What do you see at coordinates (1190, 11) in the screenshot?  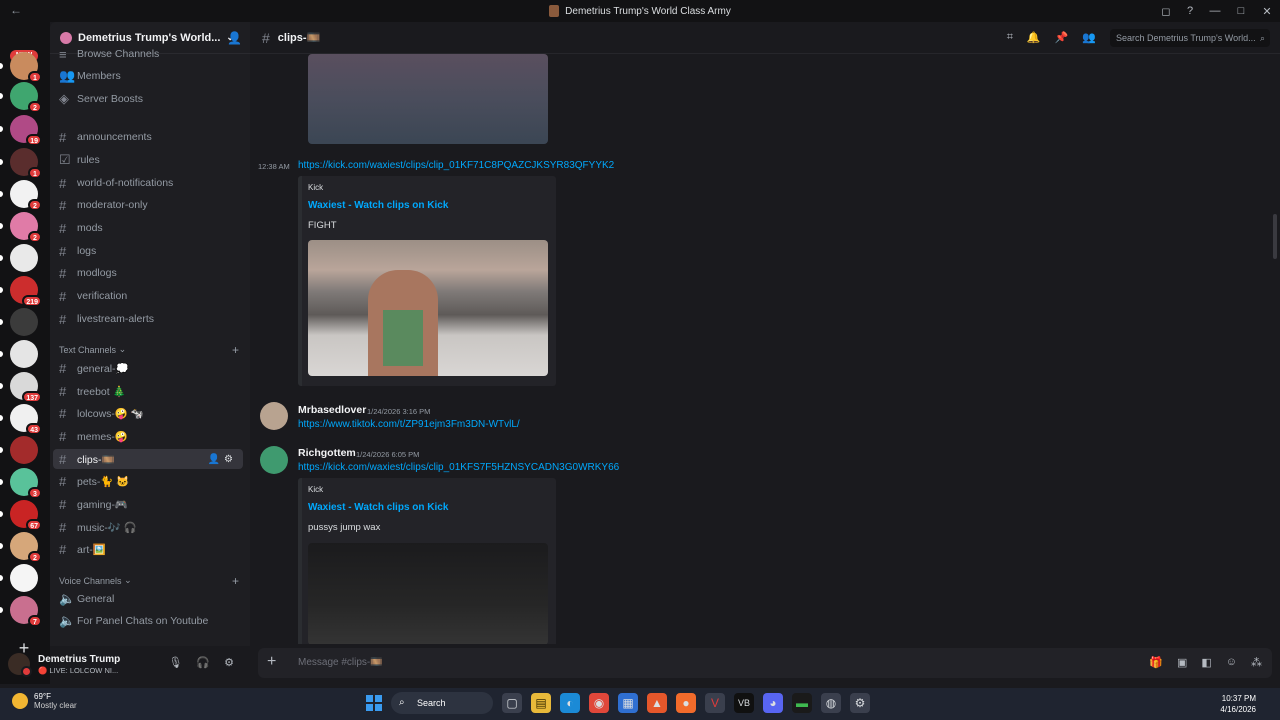 I see `help-icon: ?` at bounding box center [1190, 11].